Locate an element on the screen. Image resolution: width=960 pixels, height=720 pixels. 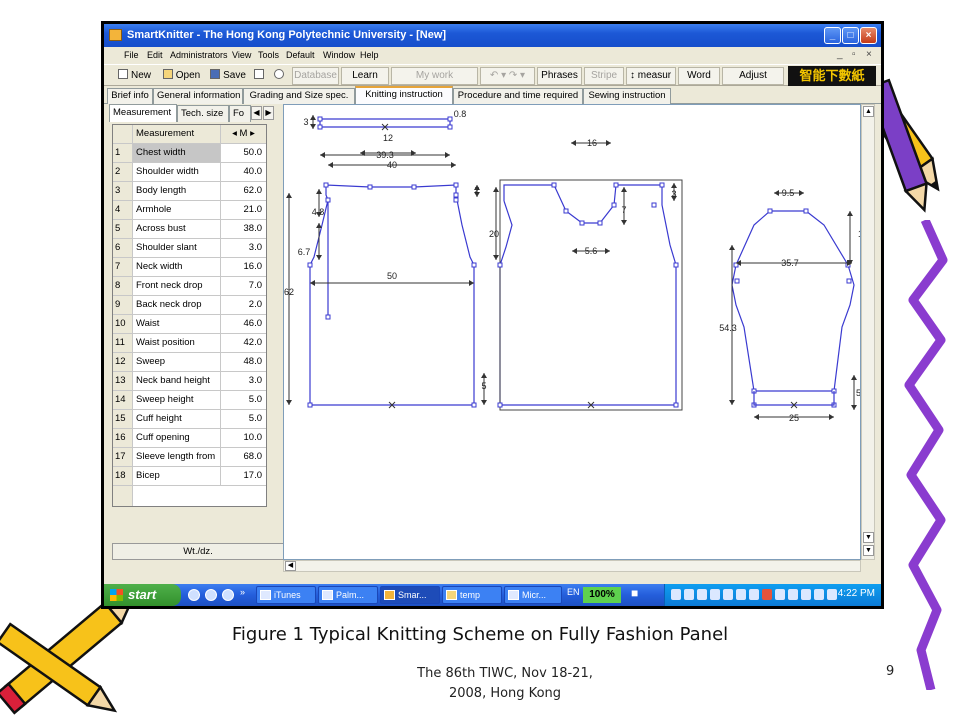
table-row: 8 Front neck drop 7.0 is located at coordinates (189, 286).